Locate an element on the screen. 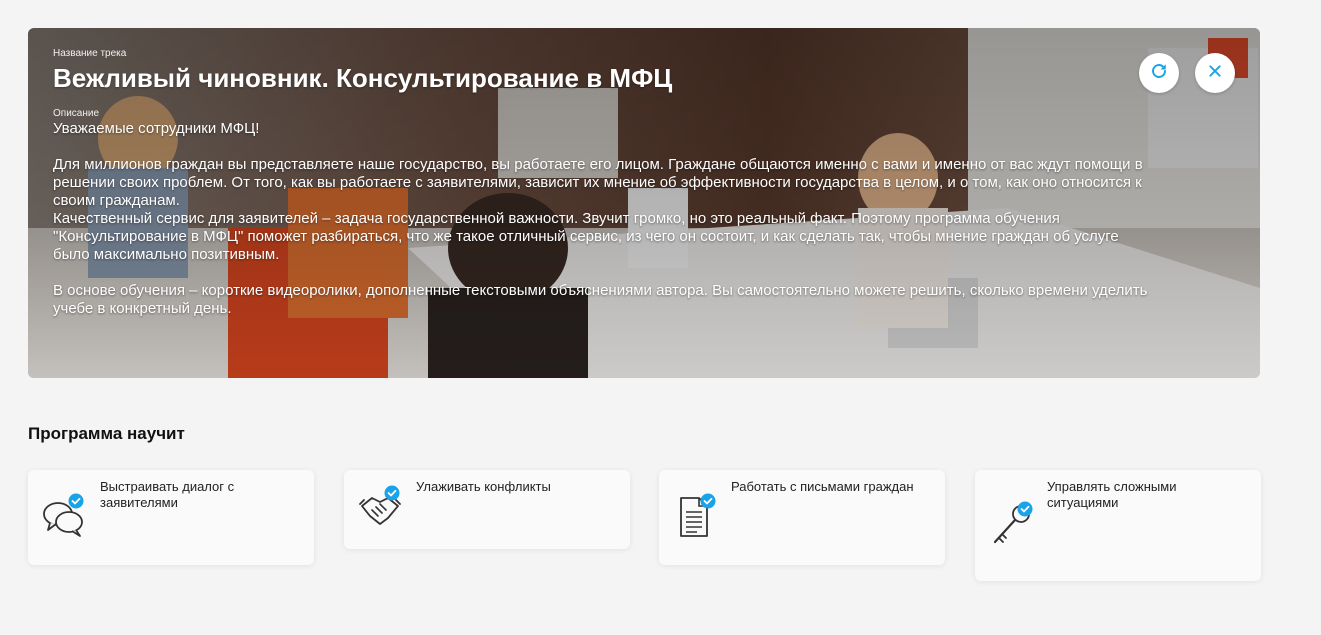 This screenshot has height=635, width=1321. track-name-label: Название трека is located at coordinates (90, 53).